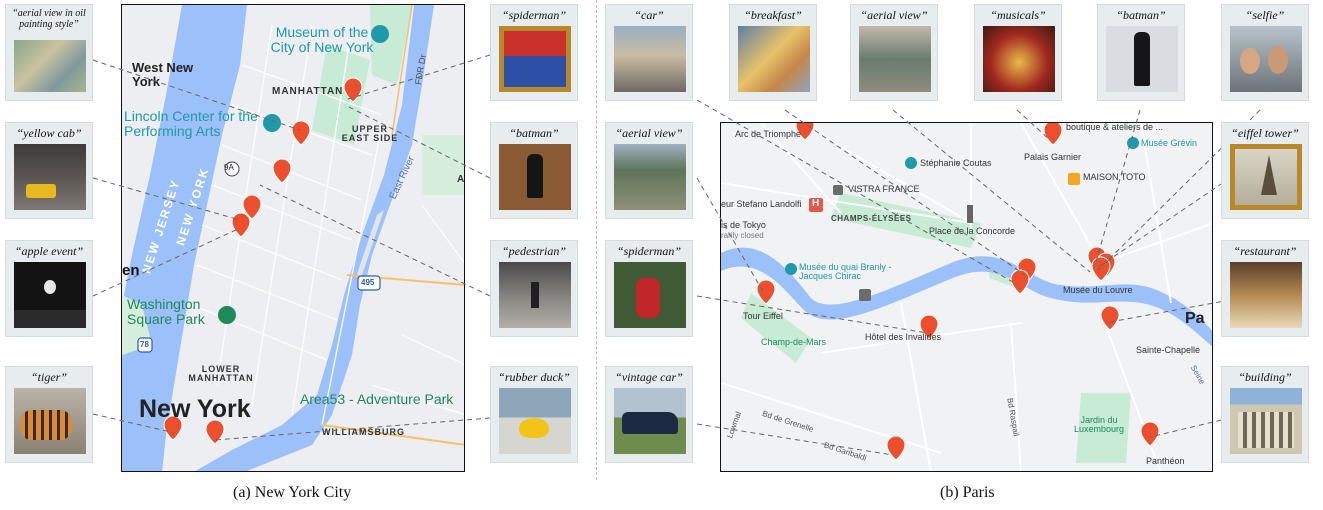 The image size is (1323, 510). What do you see at coordinates (377, 399) in the screenshot?
I see `area53-label: Area53 - Adventure Park` at bounding box center [377, 399].